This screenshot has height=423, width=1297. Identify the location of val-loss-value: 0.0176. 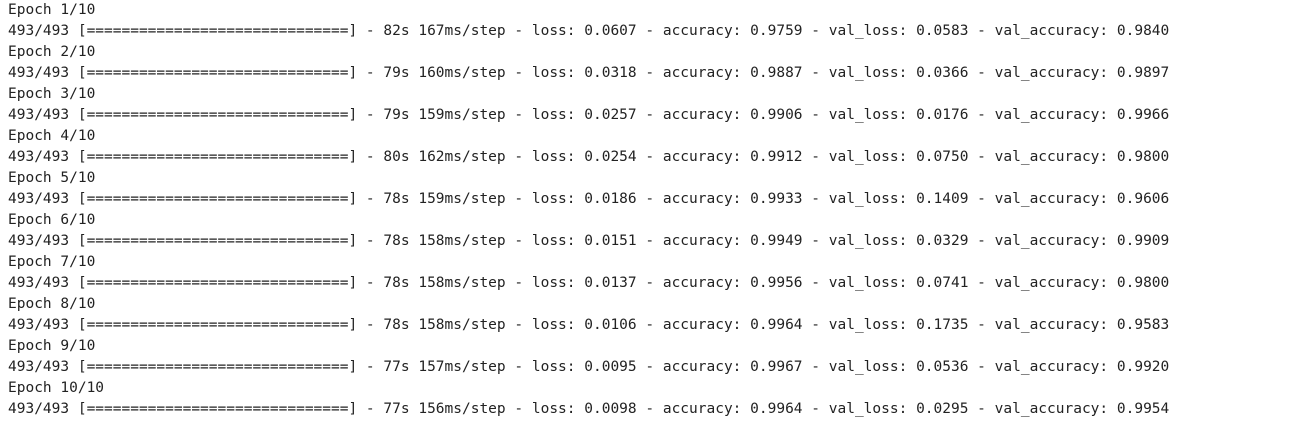
(942, 115).